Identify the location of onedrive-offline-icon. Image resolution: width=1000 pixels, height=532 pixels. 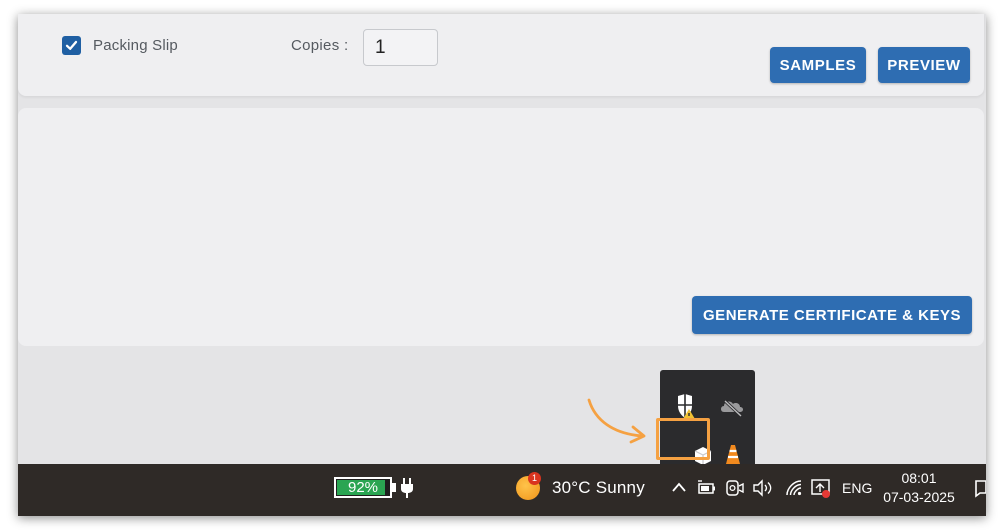
(732, 407).